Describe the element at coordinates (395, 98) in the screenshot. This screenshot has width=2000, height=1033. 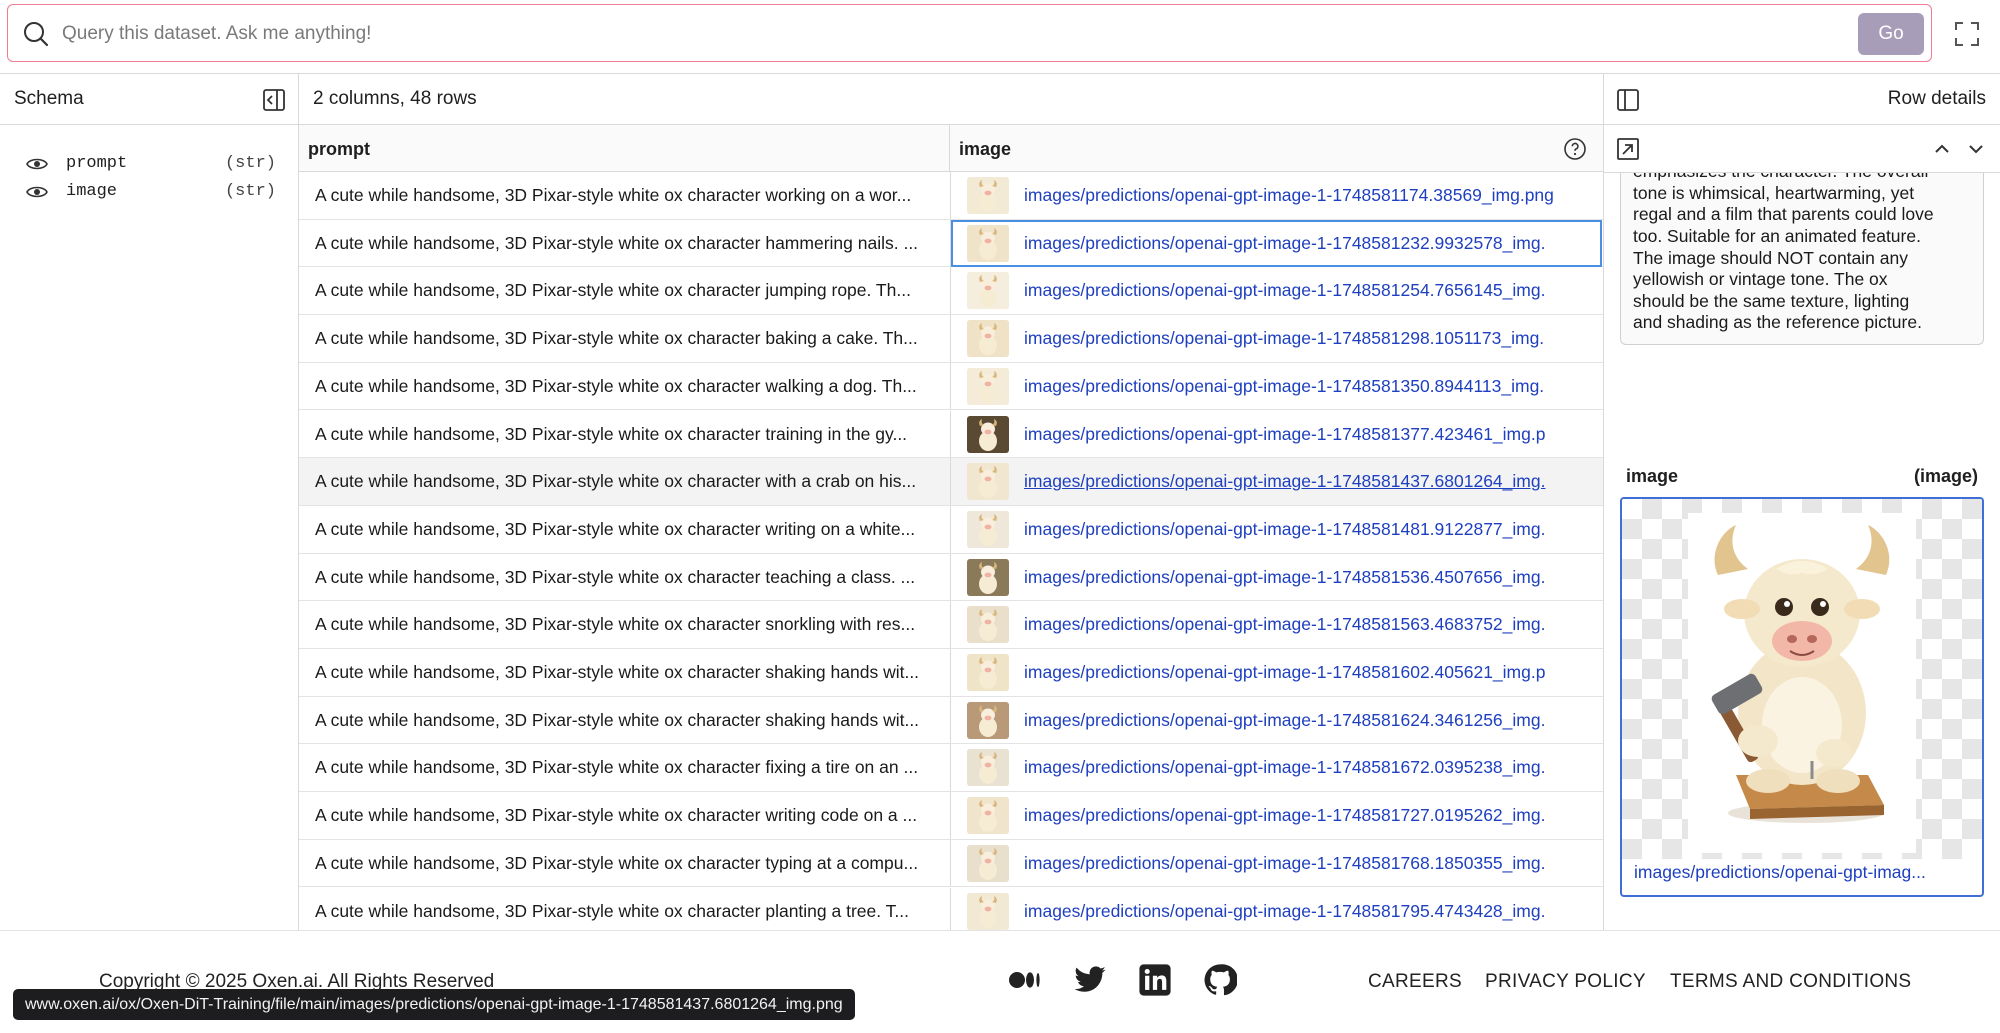
I see `grid-row-count: 2 columns, 48 rows` at that location.